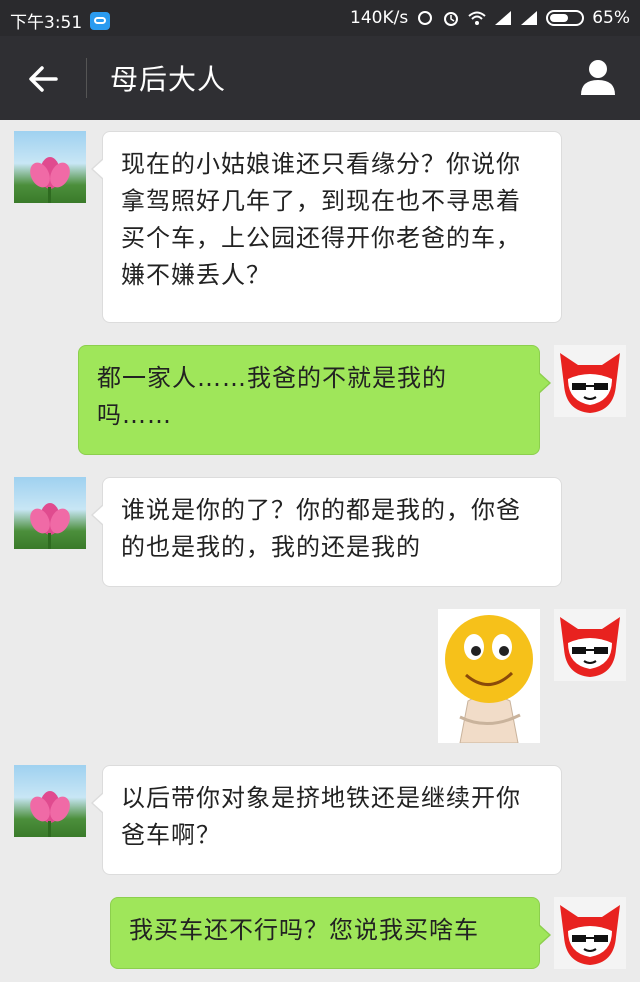  What do you see at coordinates (451, 19) in the screenshot?
I see `alarm-icon` at bounding box center [451, 19].